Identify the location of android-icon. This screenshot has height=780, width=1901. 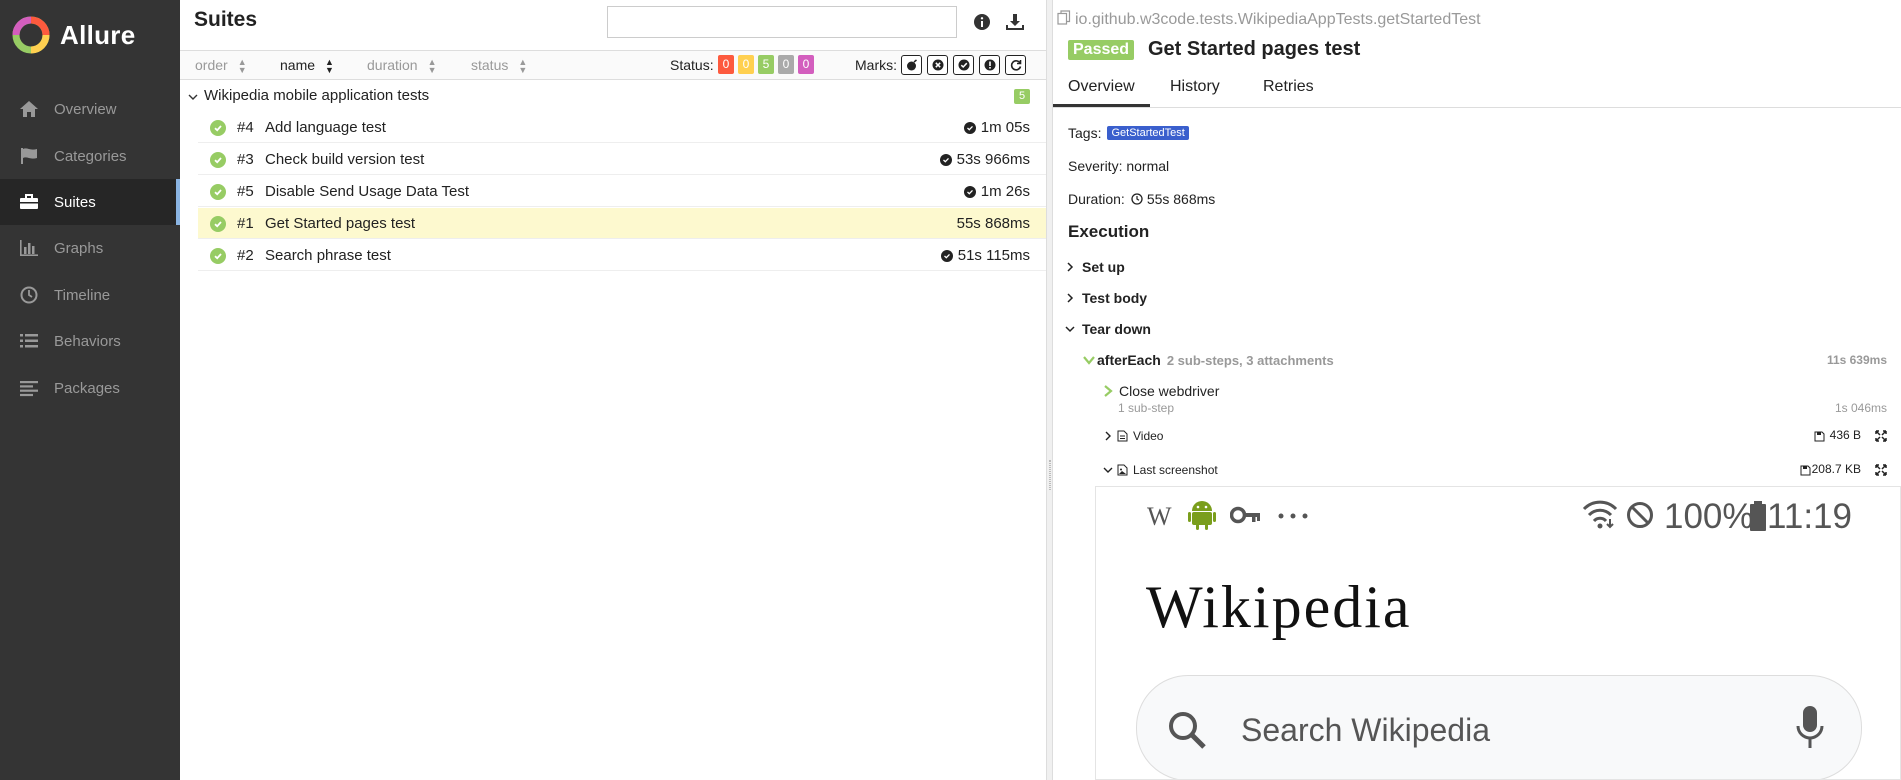
(1202, 515).